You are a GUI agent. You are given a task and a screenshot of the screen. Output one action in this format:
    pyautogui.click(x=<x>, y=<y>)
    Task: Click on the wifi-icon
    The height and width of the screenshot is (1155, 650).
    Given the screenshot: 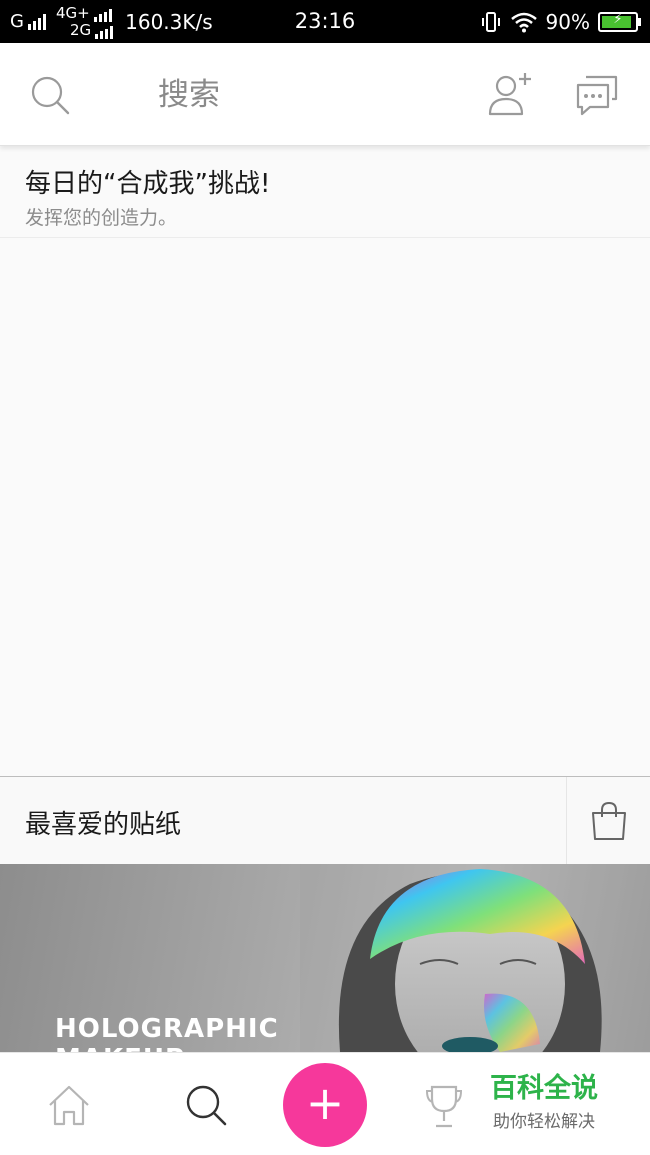 What is the action you would take?
    pyautogui.click(x=523, y=22)
    